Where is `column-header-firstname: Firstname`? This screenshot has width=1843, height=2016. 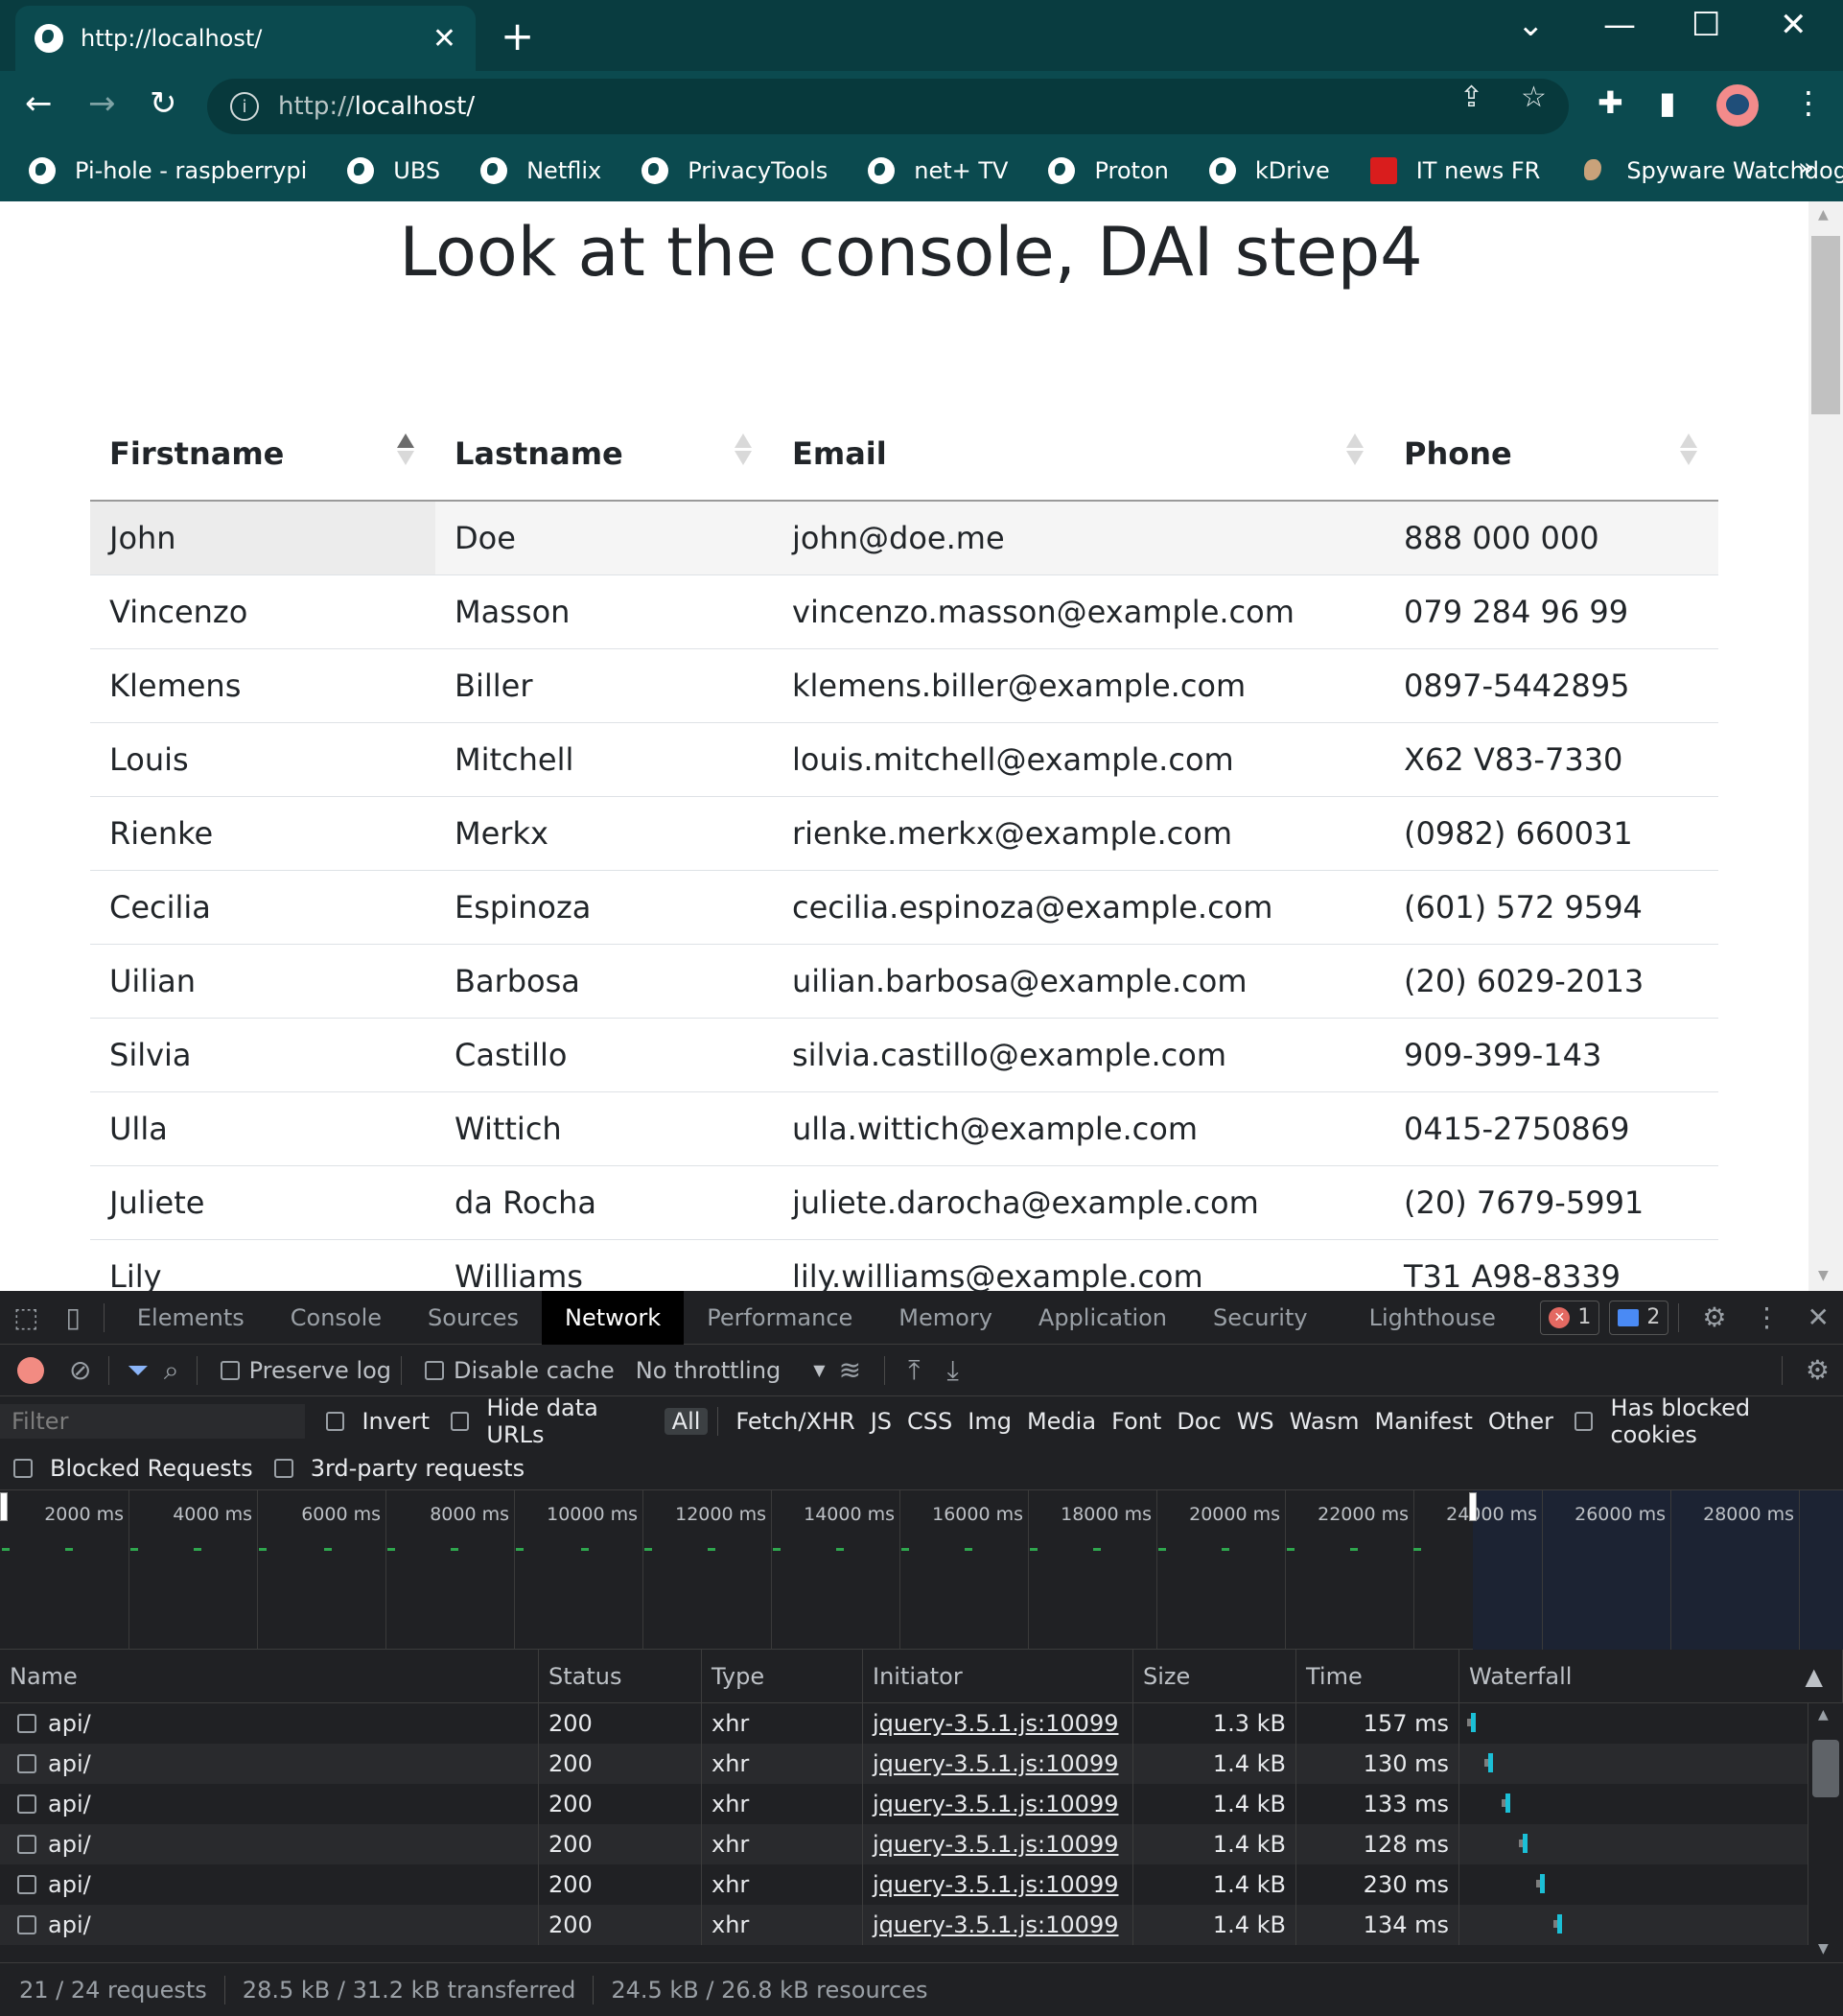 column-header-firstname: Firstname is located at coordinates (262, 454).